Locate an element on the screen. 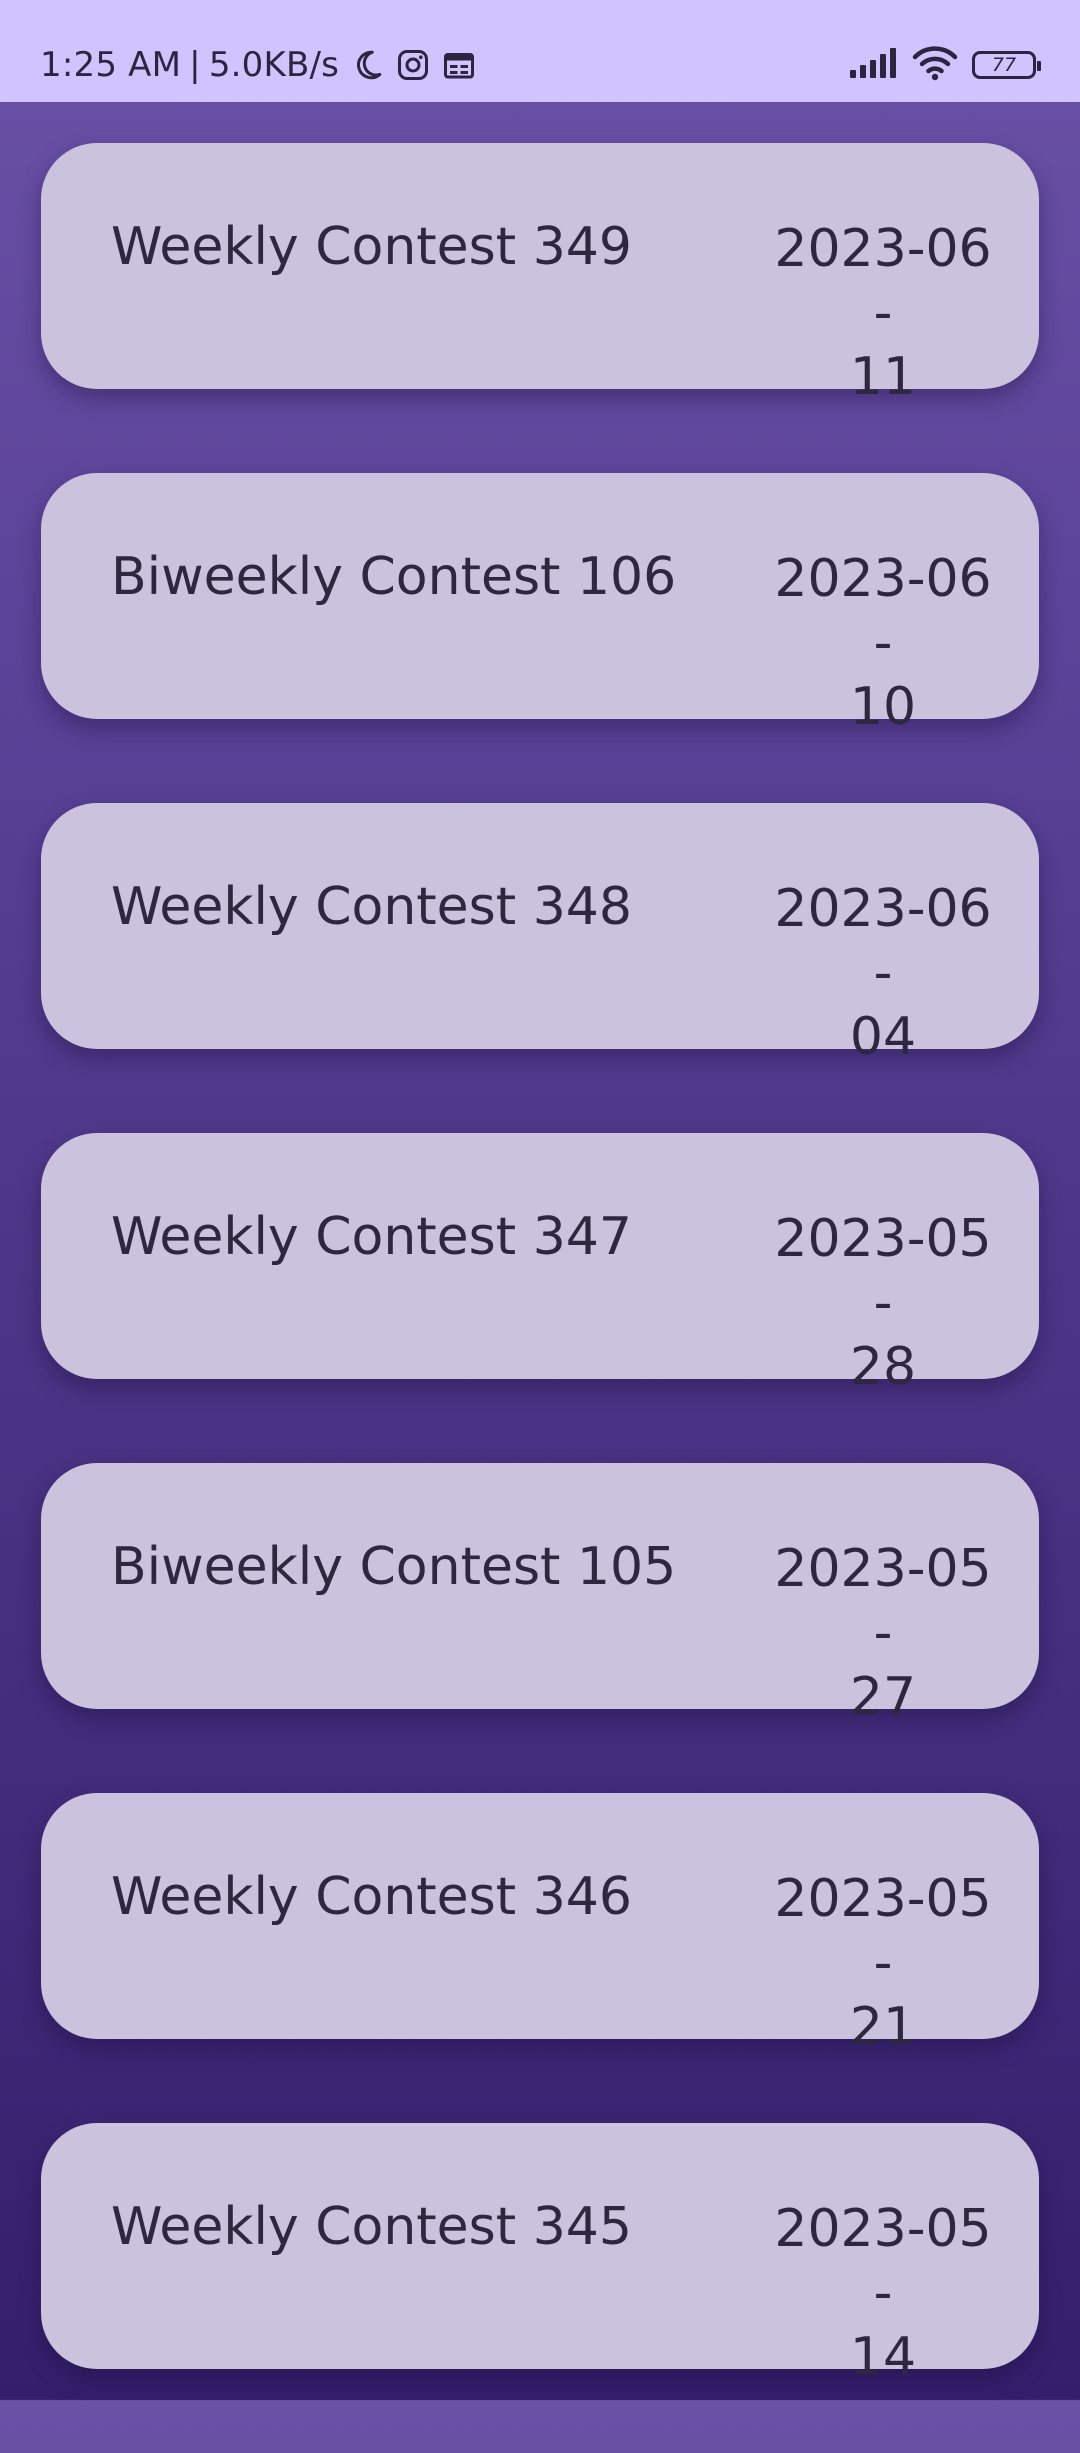  contest-card: Biweekly Contest 105 2023-05- 27 is located at coordinates (540, 1595).